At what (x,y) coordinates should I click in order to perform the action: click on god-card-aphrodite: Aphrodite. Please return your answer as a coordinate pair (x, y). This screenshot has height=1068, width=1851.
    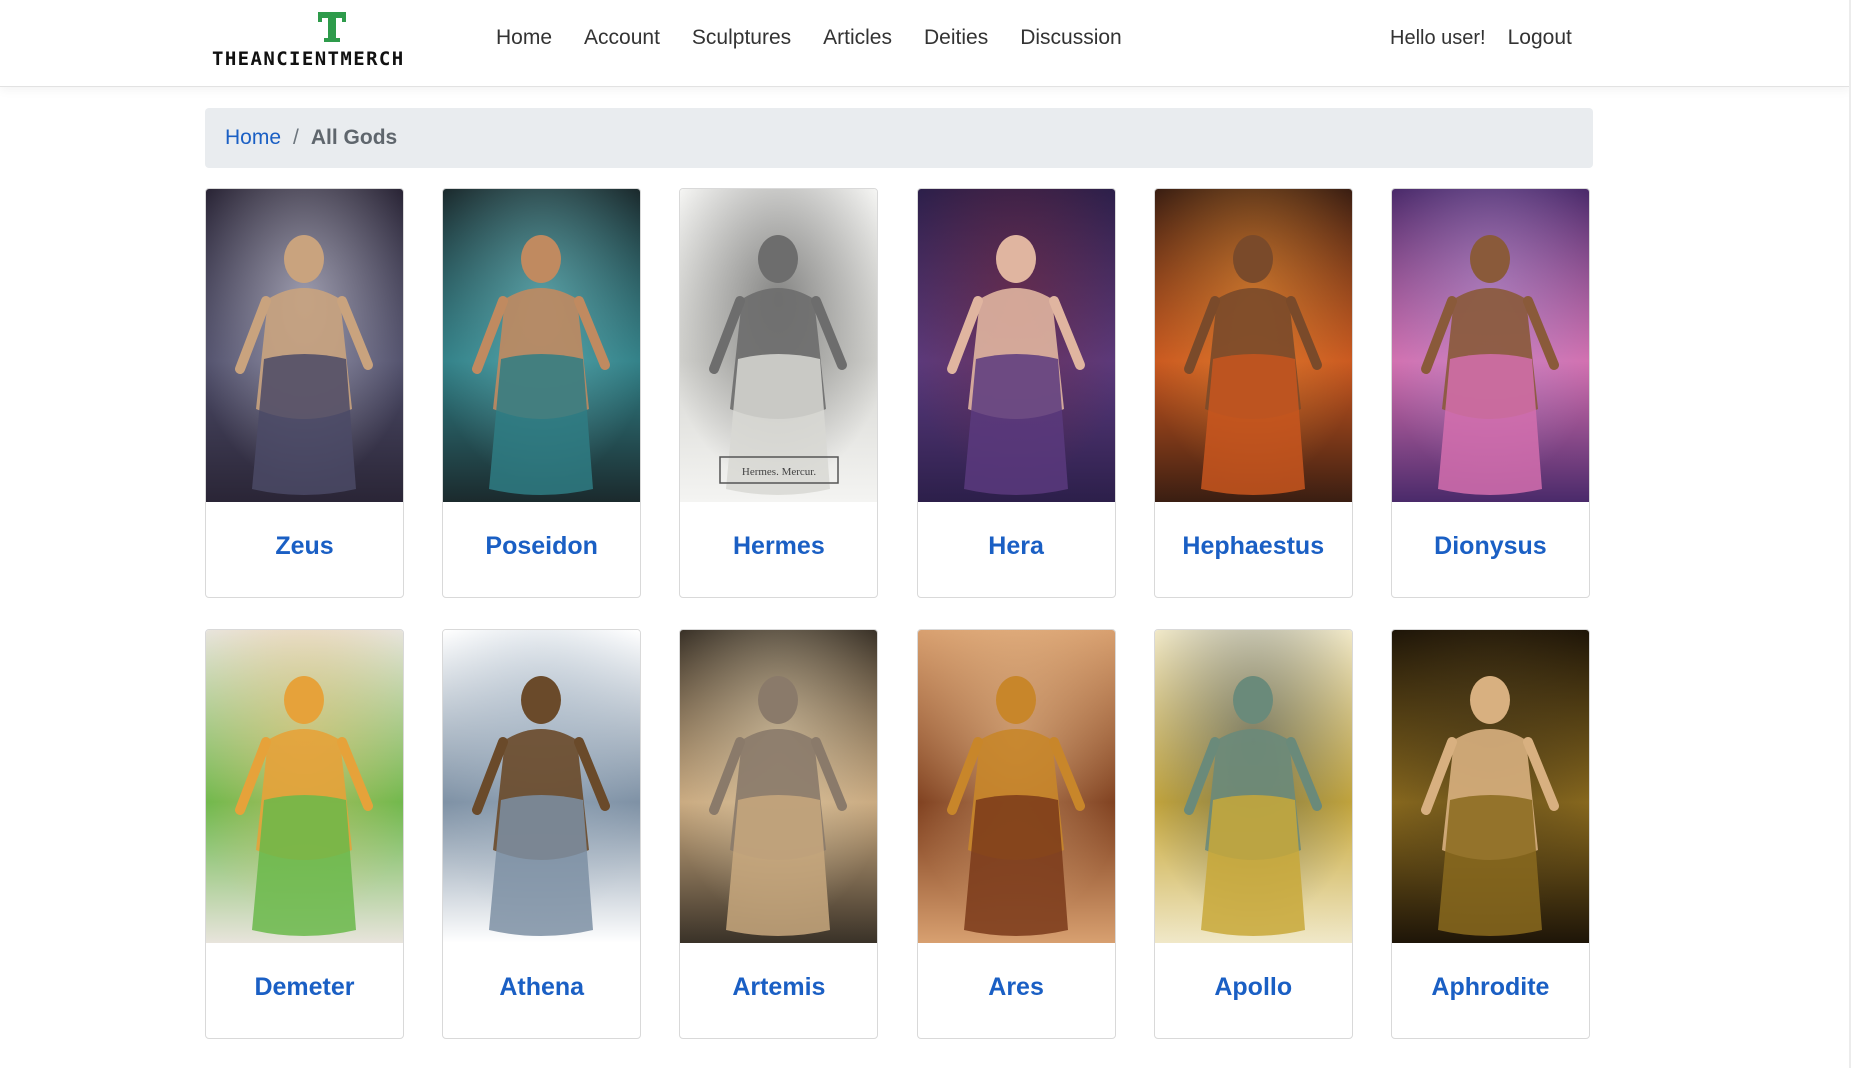
    Looking at the image, I should click on (1490, 834).